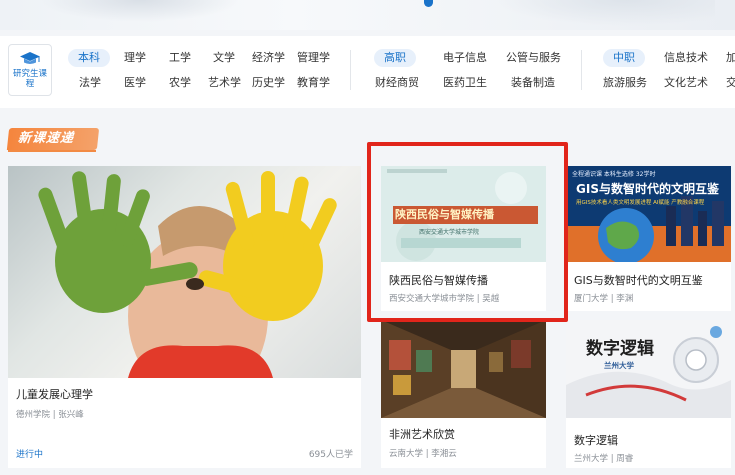 The image size is (735, 475). What do you see at coordinates (444, 299) in the screenshot?
I see `course-meta: 西安交通大学城市学院 | 吴越` at bounding box center [444, 299].